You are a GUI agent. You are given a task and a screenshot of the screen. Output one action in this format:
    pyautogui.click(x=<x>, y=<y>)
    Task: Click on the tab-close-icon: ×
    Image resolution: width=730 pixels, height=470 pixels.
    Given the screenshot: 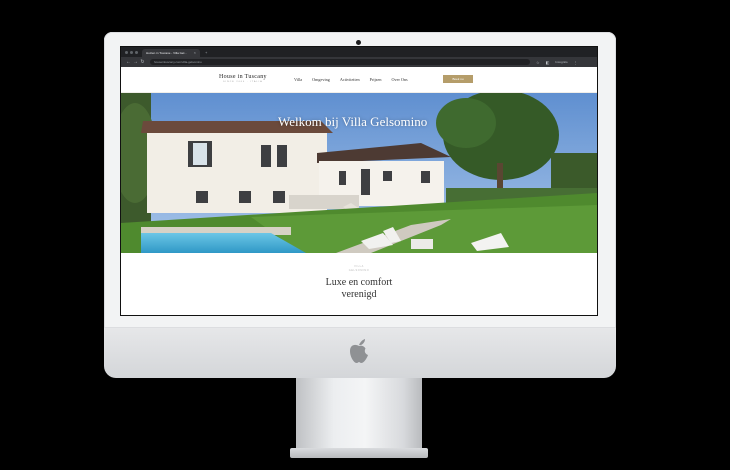 What is the action you would take?
    pyautogui.click(x=195, y=53)
    